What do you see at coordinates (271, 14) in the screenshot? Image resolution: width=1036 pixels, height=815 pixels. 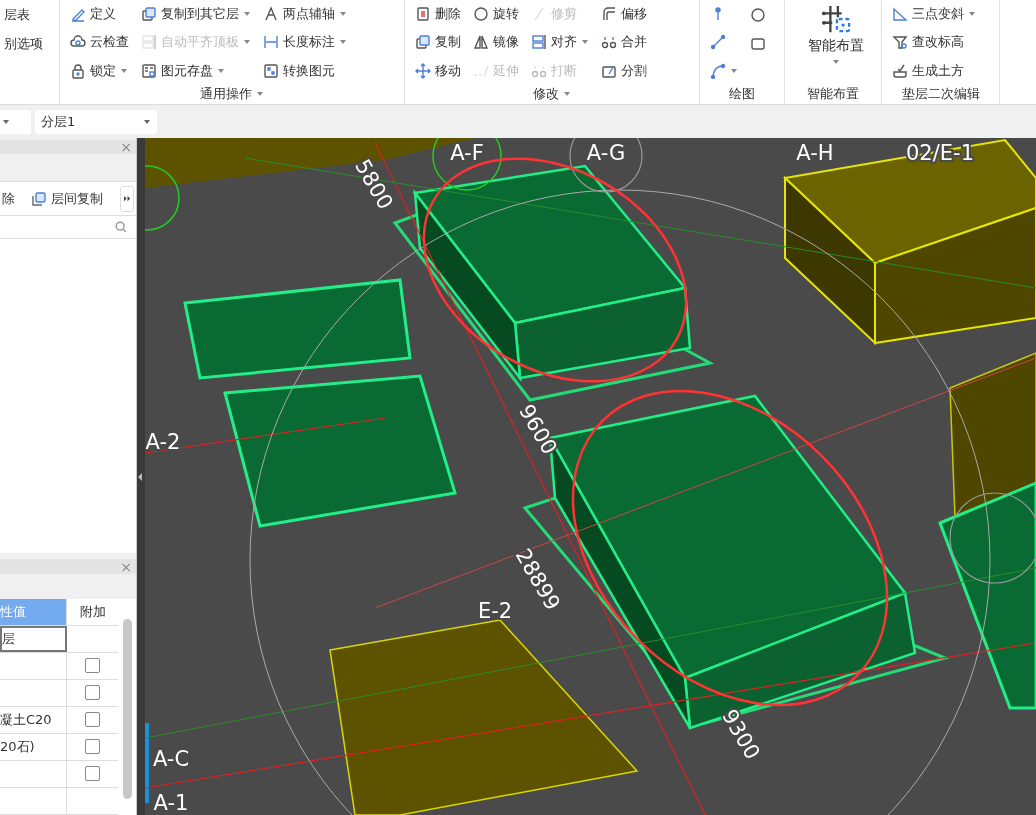 I see `axis-icon` at bounding box center [271, 14].